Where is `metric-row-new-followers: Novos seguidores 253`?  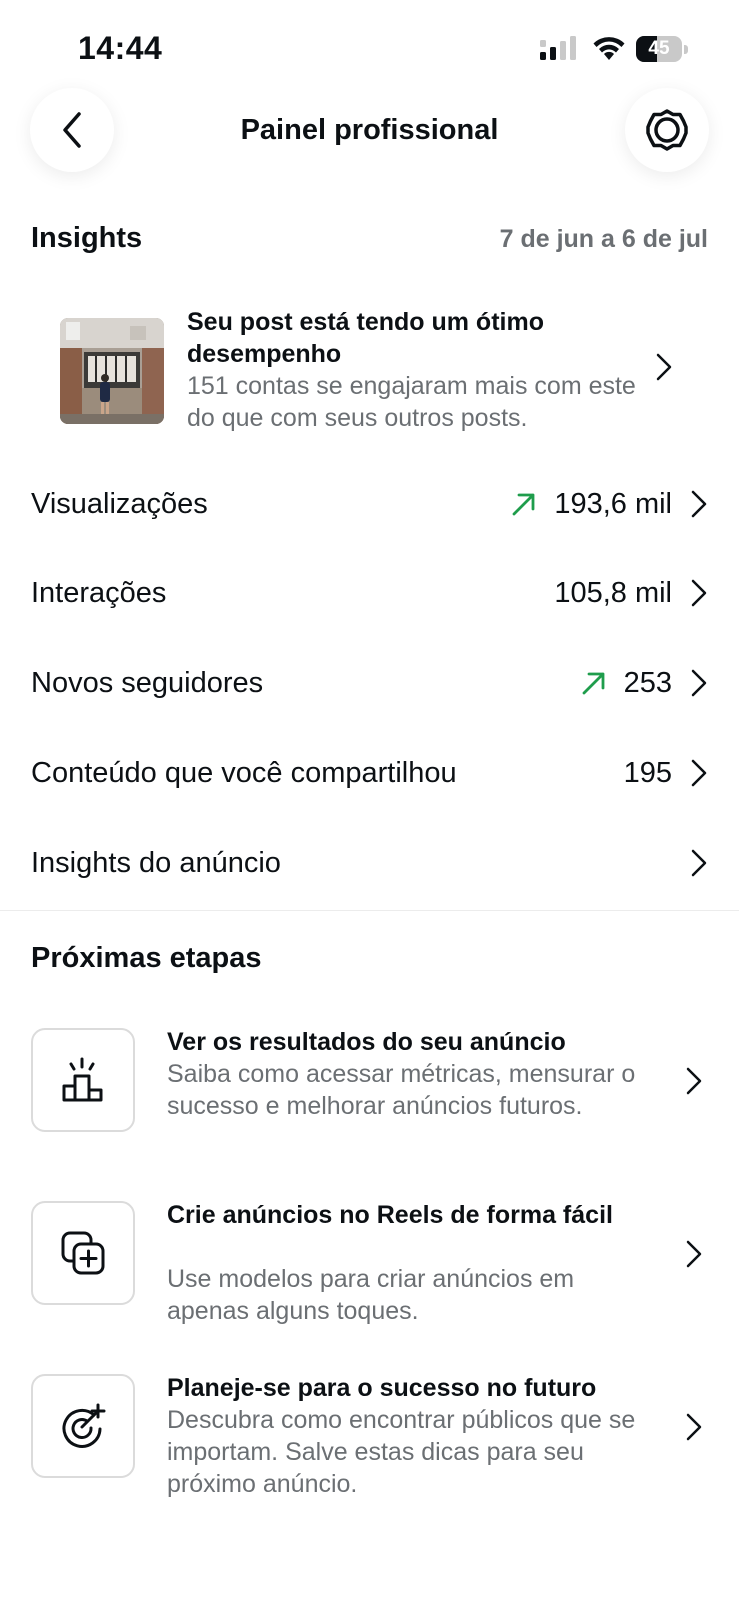 metric-row-new-followers: Novos seguidores 253 is located at coordinates (369, 683).